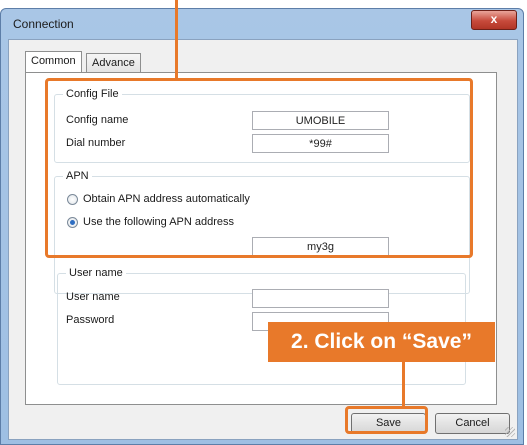 Image resolution: width=527 pixels, height=445 pixels. Describe the element at coordinates (176, 40) in the screenshot. I see `annotation-line-top` at that location.